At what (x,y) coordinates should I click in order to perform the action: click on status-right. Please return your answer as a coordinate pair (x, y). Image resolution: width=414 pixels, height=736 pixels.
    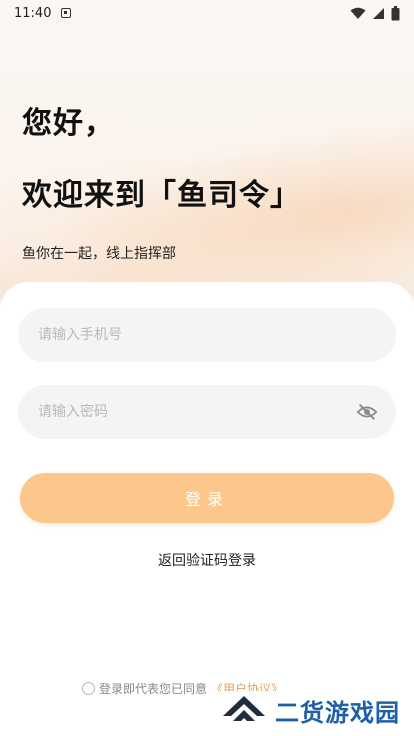
    Looking at the image, I should click on (375, 13).